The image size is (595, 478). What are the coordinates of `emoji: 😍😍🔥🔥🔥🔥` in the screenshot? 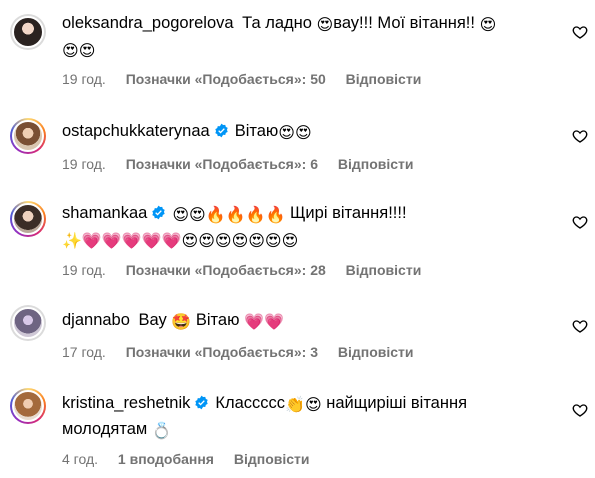 It's located at (229, 214).